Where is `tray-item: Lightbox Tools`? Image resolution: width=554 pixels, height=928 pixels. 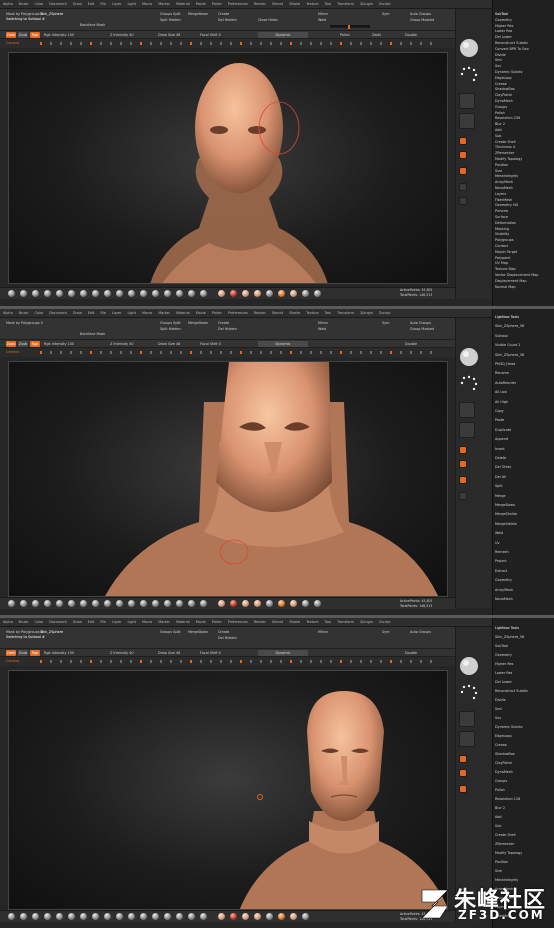 tray-item: Lightbox Tools is located at coordinates (507, 317).